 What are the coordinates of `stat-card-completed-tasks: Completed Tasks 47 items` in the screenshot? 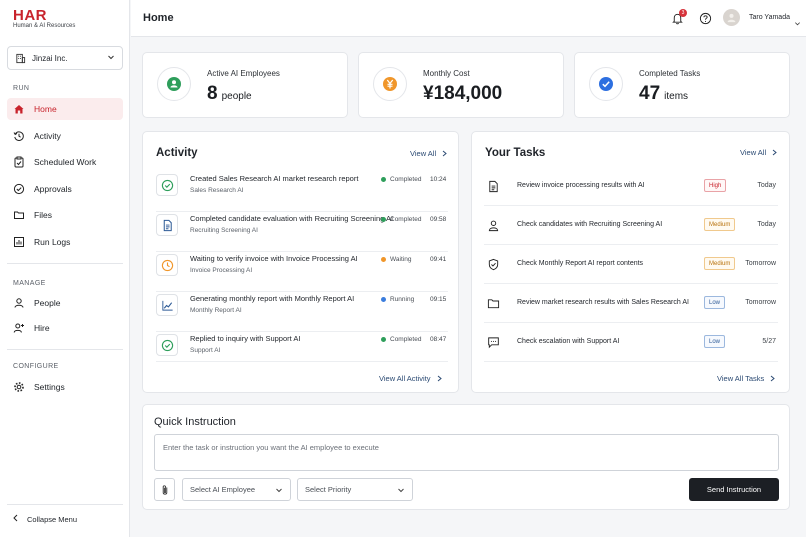 It's located at (682, 85).